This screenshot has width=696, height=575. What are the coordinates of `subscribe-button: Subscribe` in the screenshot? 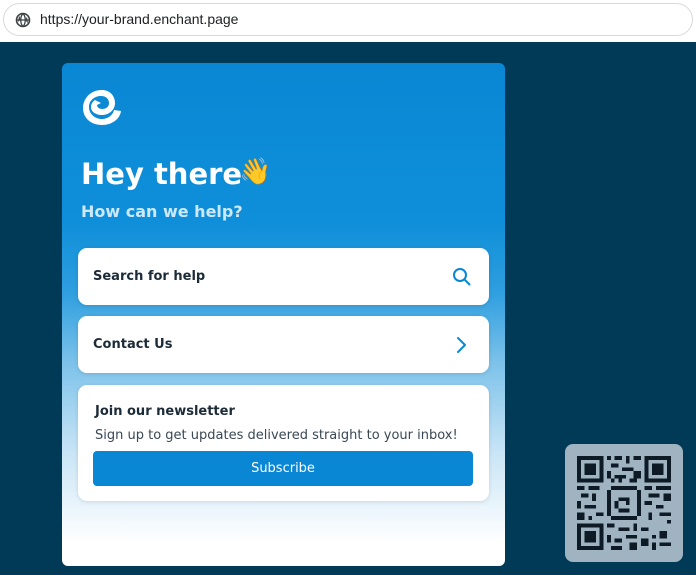 It's located at (283, 468).